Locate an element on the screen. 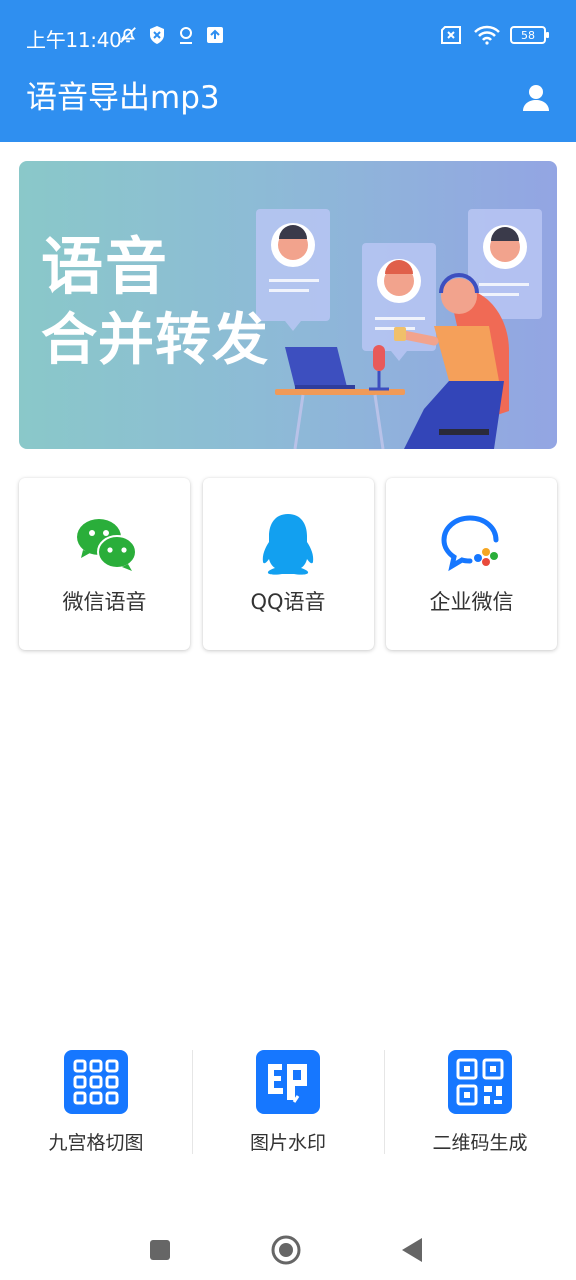 The height and width of the screenshot is (1280, 576). banner-heading: 语音 is located at coordinates (105, 266).